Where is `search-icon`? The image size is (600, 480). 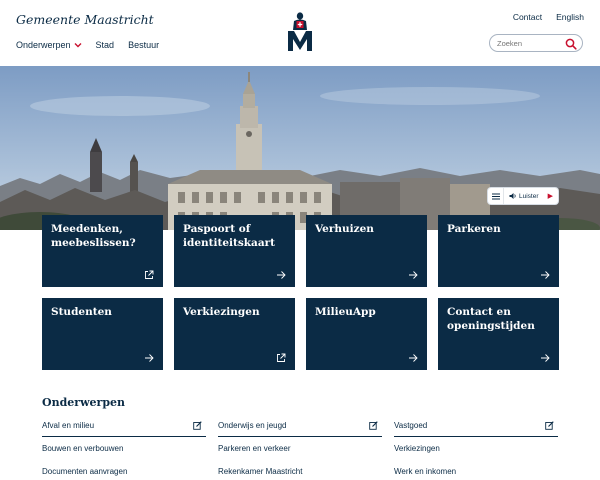
search-icon is located at coordinates (571, 44).